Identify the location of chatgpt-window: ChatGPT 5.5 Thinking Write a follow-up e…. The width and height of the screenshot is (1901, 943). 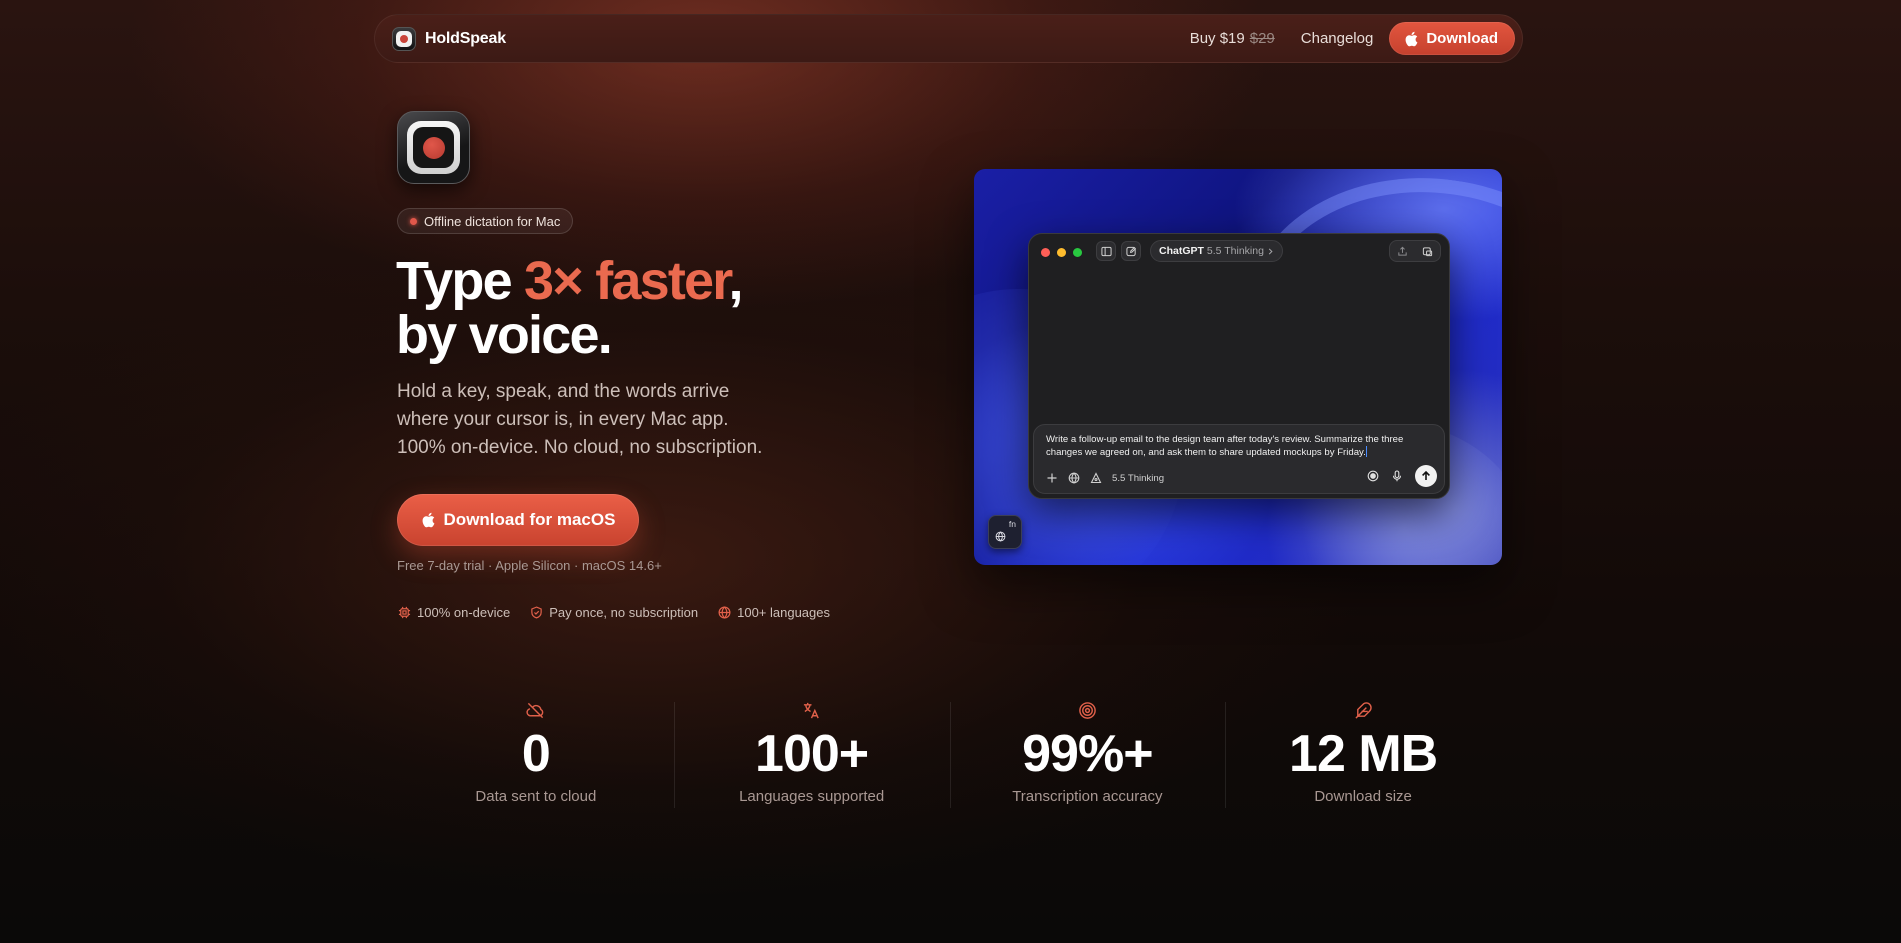
(1239, 366).